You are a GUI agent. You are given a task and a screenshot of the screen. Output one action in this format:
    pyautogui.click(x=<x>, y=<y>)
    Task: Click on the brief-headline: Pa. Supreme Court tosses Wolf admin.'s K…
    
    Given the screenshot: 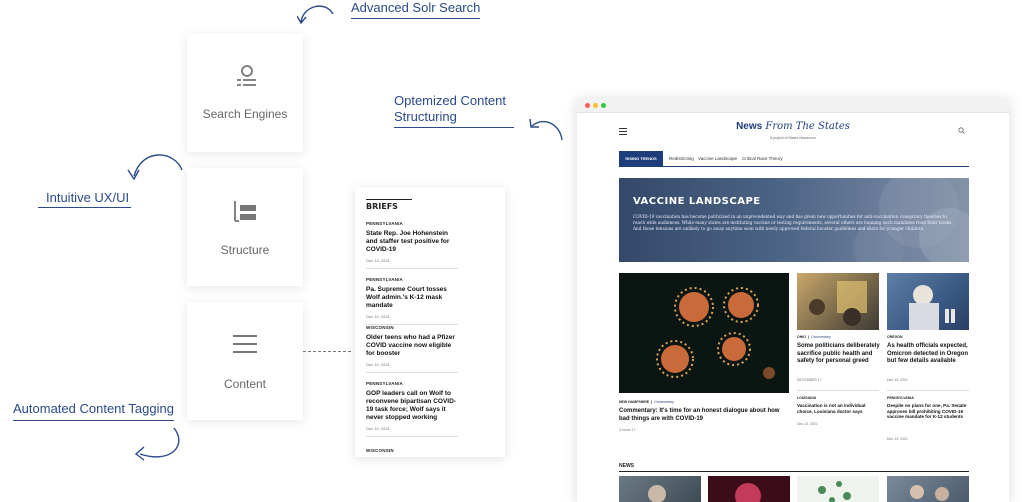 What is the action you would take?
    pyautogui.click(x=412, y=298)
    